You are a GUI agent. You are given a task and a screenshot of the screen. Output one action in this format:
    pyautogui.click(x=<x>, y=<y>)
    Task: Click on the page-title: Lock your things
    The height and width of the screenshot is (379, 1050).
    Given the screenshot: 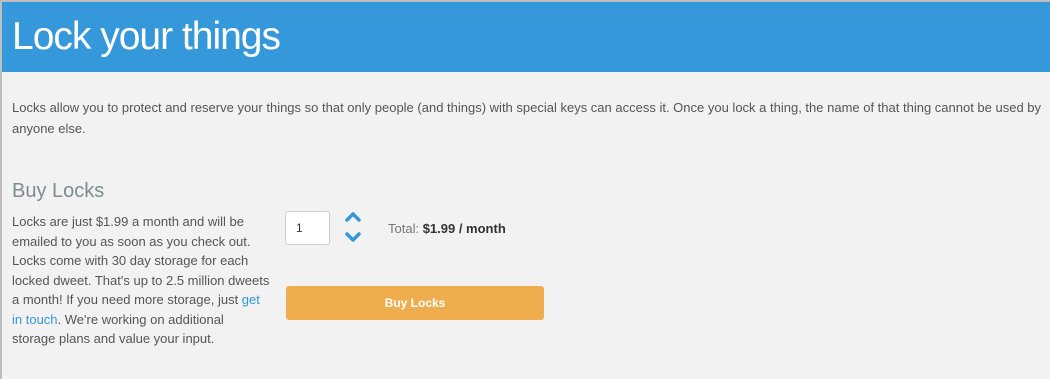 What is the action you would take?
    pyautogui.click(x=146, y=36)
    